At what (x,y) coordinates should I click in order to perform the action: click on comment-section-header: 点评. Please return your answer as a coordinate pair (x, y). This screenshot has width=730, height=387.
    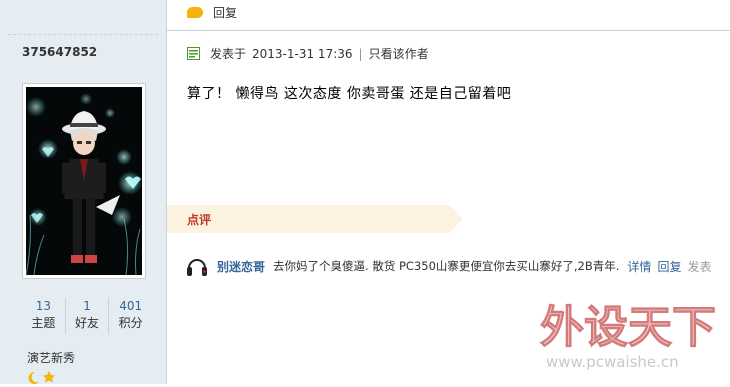
    Looking at the image, I should click on (315, 219).